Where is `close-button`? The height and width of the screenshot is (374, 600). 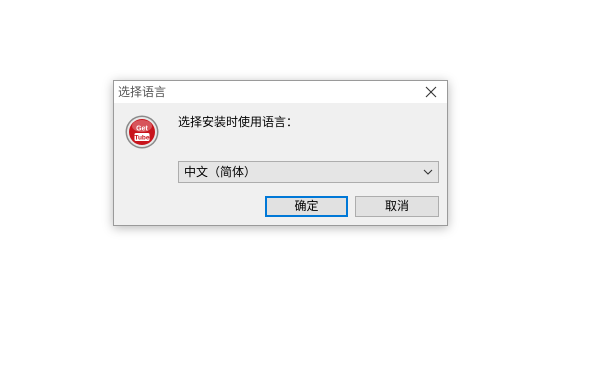 close-button is located at coordinates (431, 92).